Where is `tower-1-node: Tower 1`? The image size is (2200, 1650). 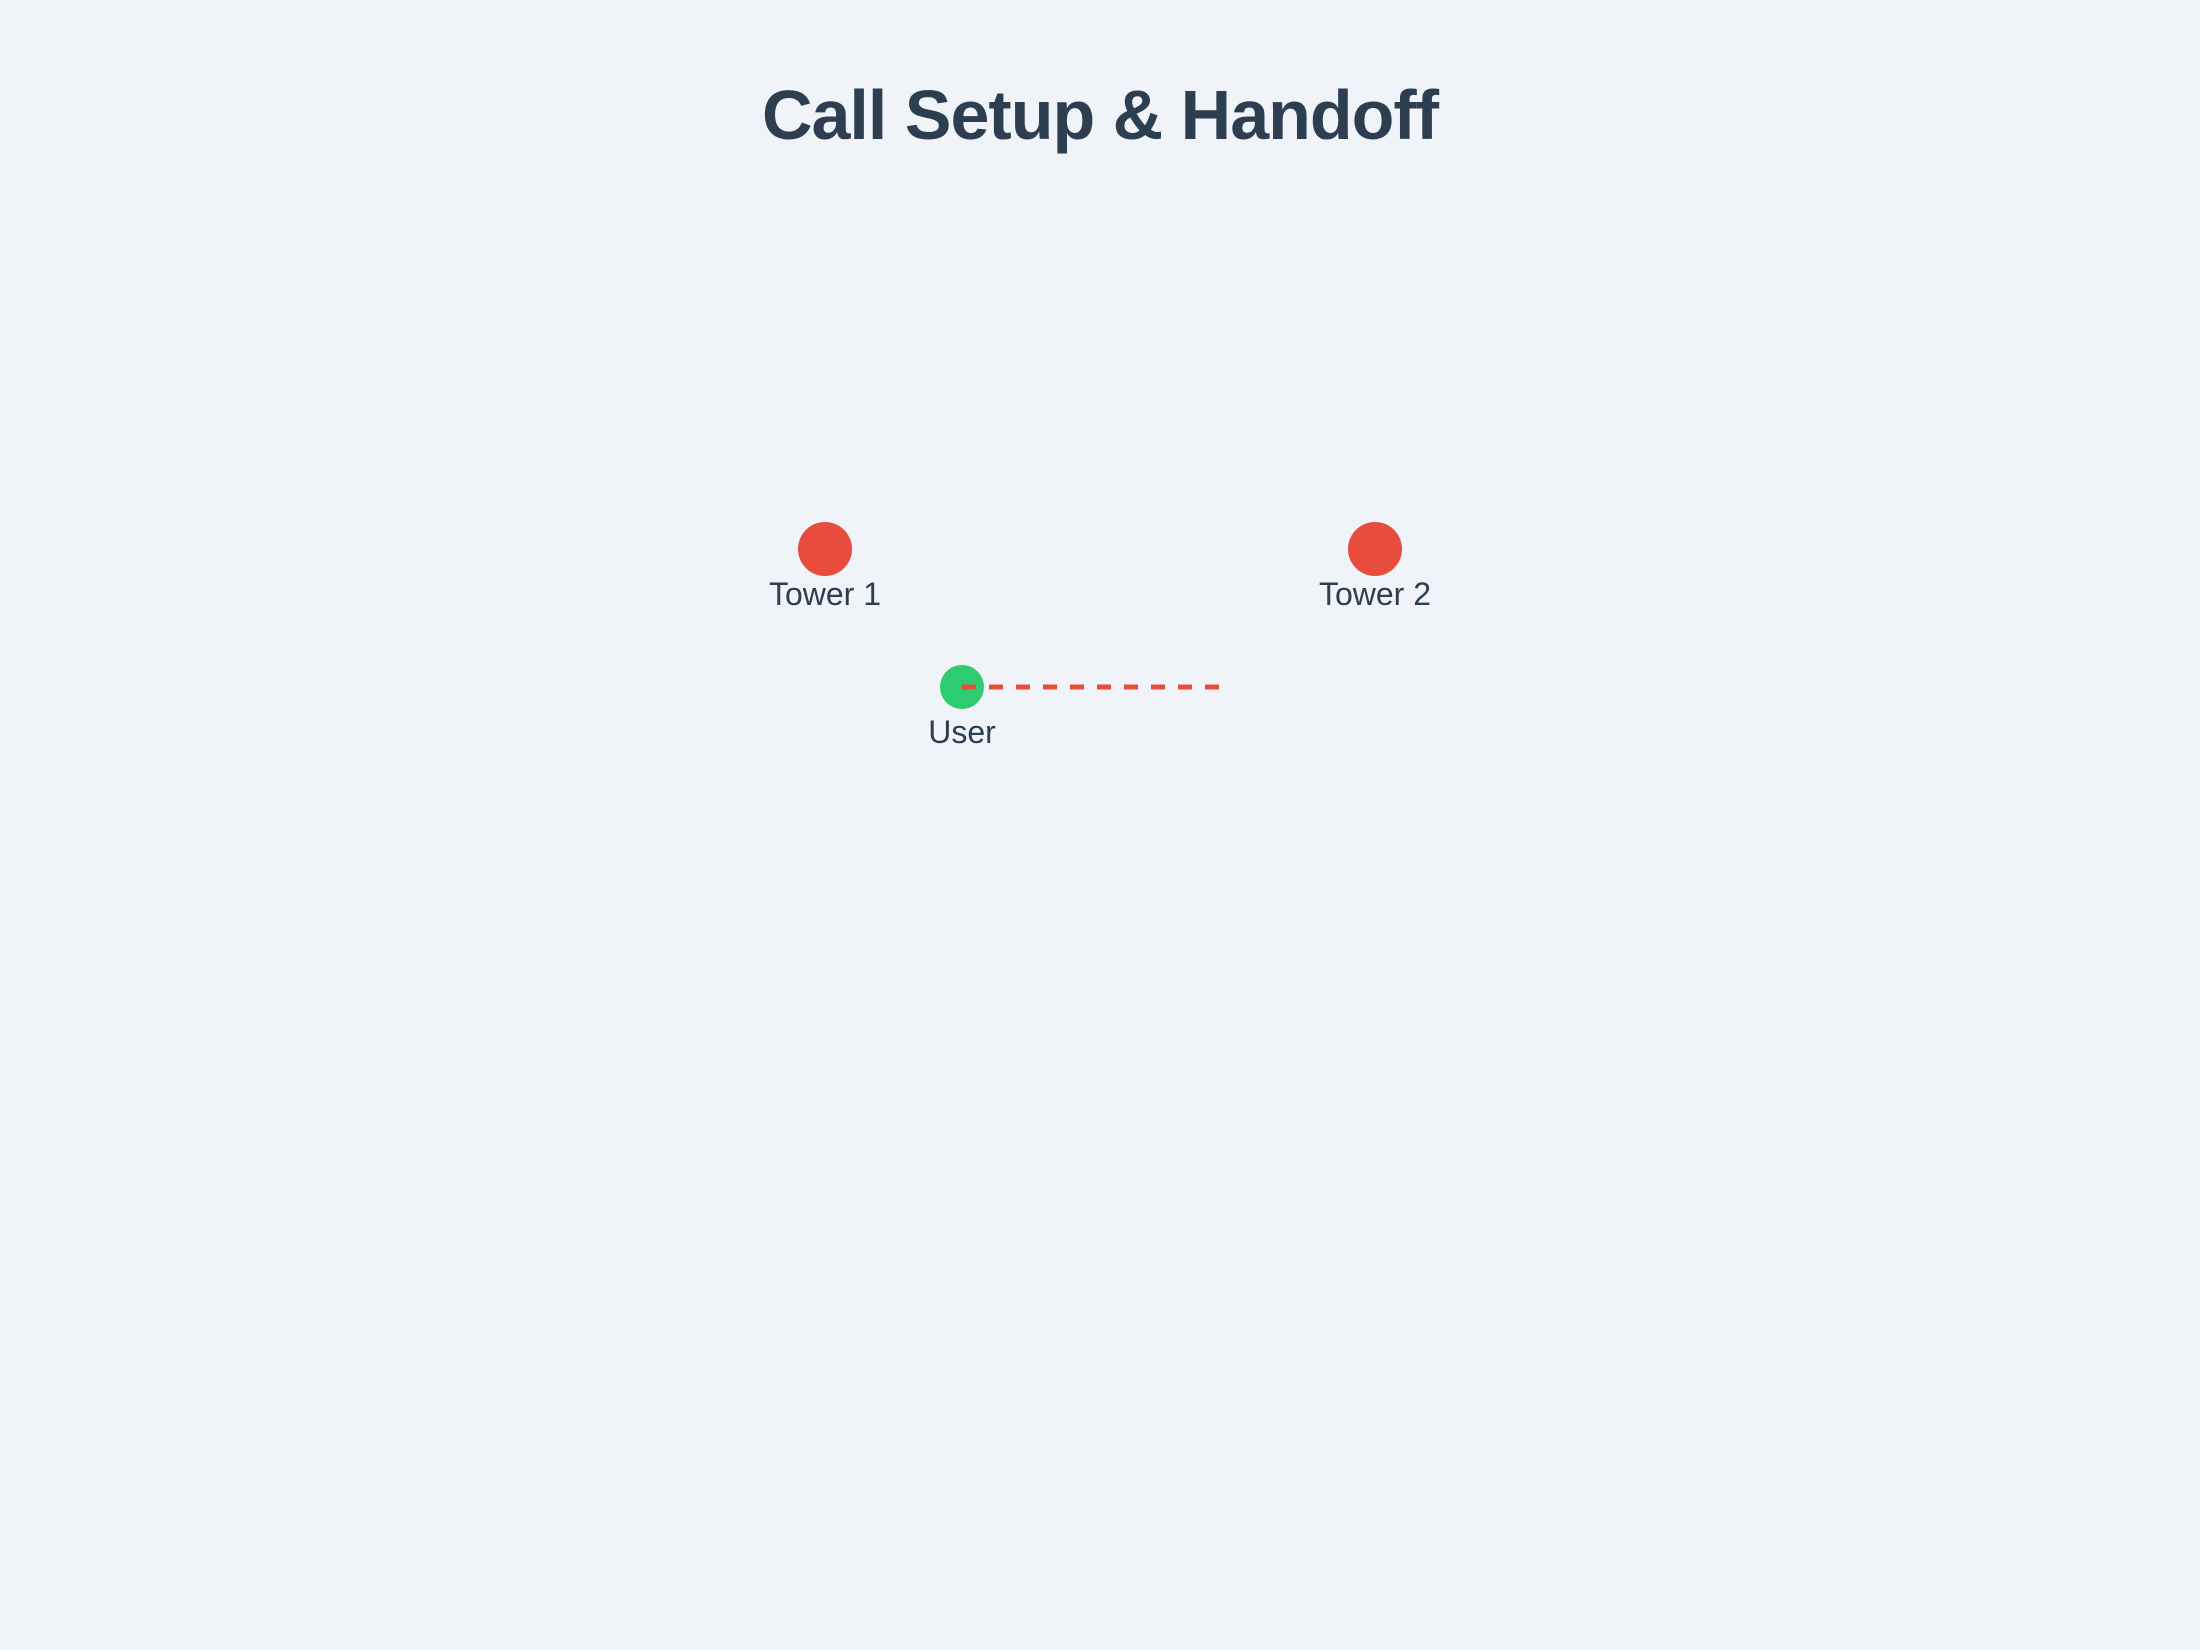 tower-1-node: Tower 1 is located at coordinates (825, 567).